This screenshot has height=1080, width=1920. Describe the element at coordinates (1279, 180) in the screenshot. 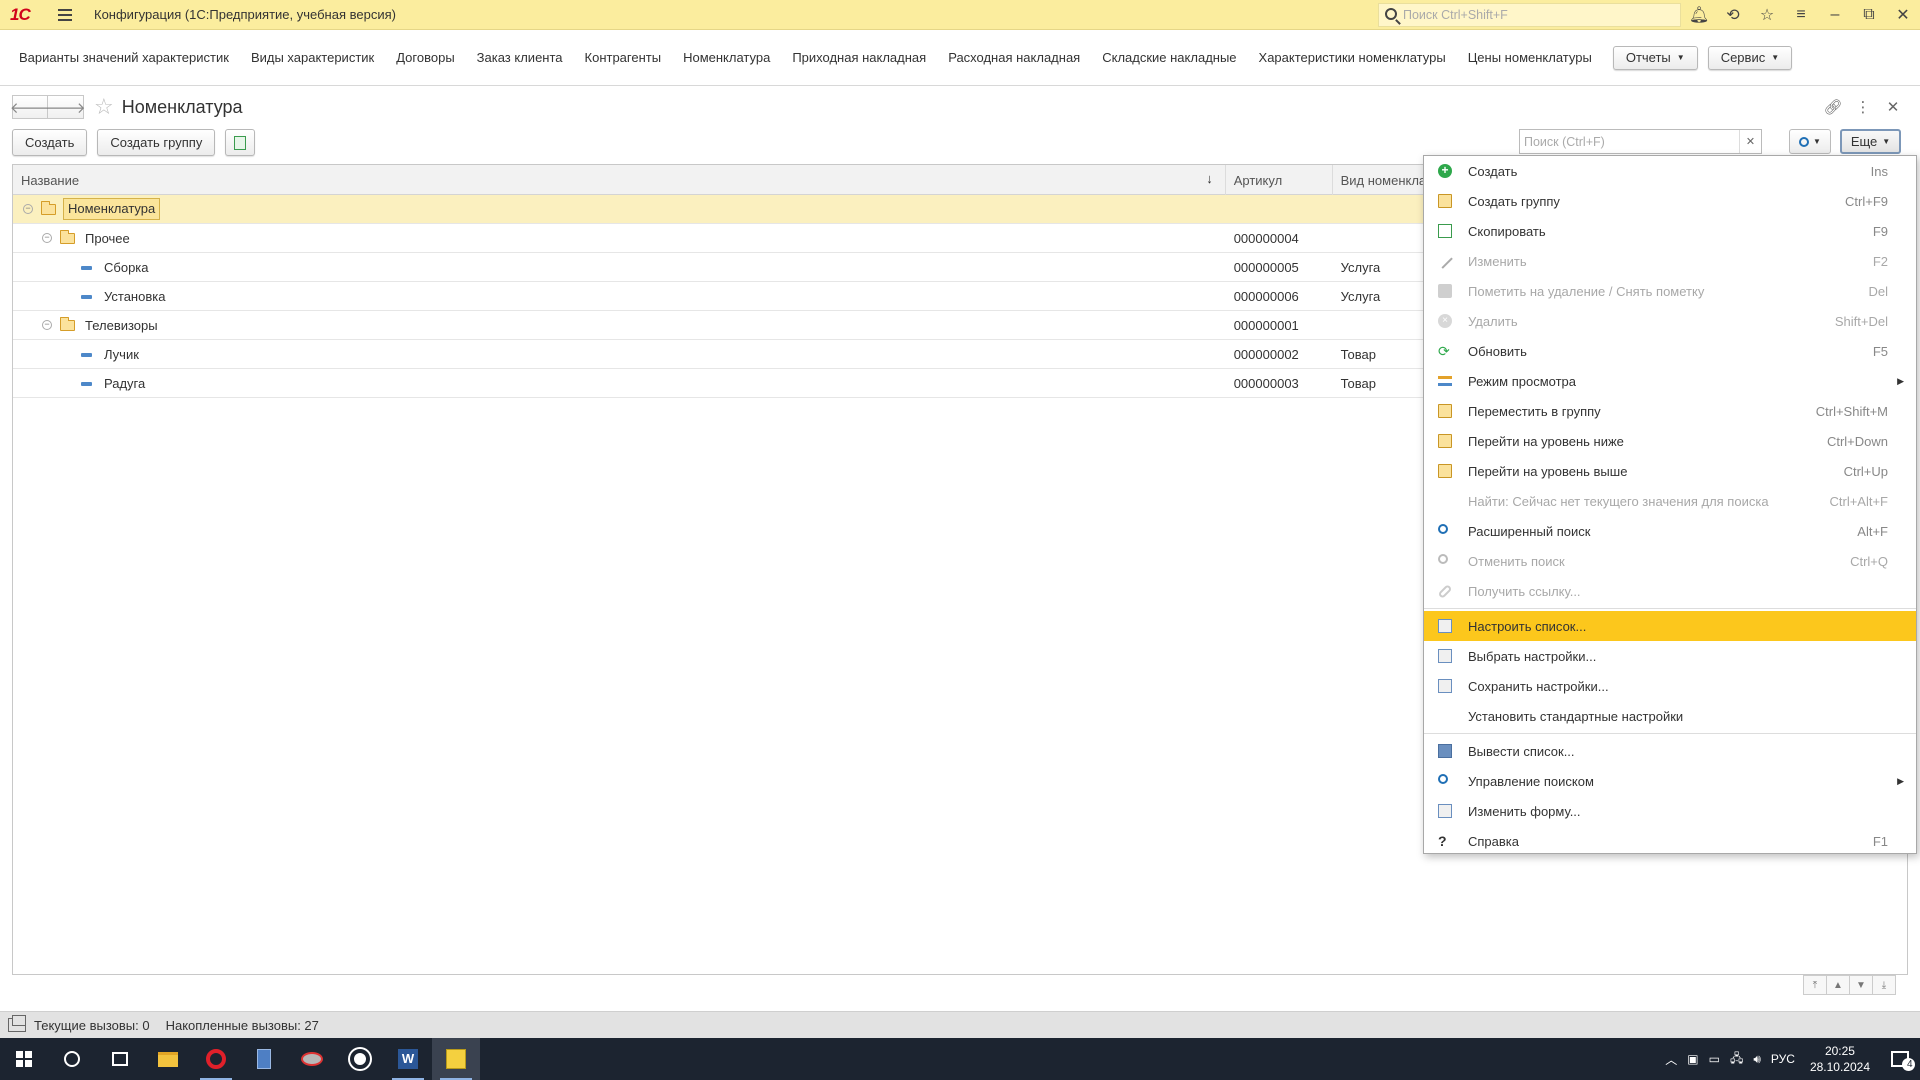

I see `column-header-article: Артикул` at that location.